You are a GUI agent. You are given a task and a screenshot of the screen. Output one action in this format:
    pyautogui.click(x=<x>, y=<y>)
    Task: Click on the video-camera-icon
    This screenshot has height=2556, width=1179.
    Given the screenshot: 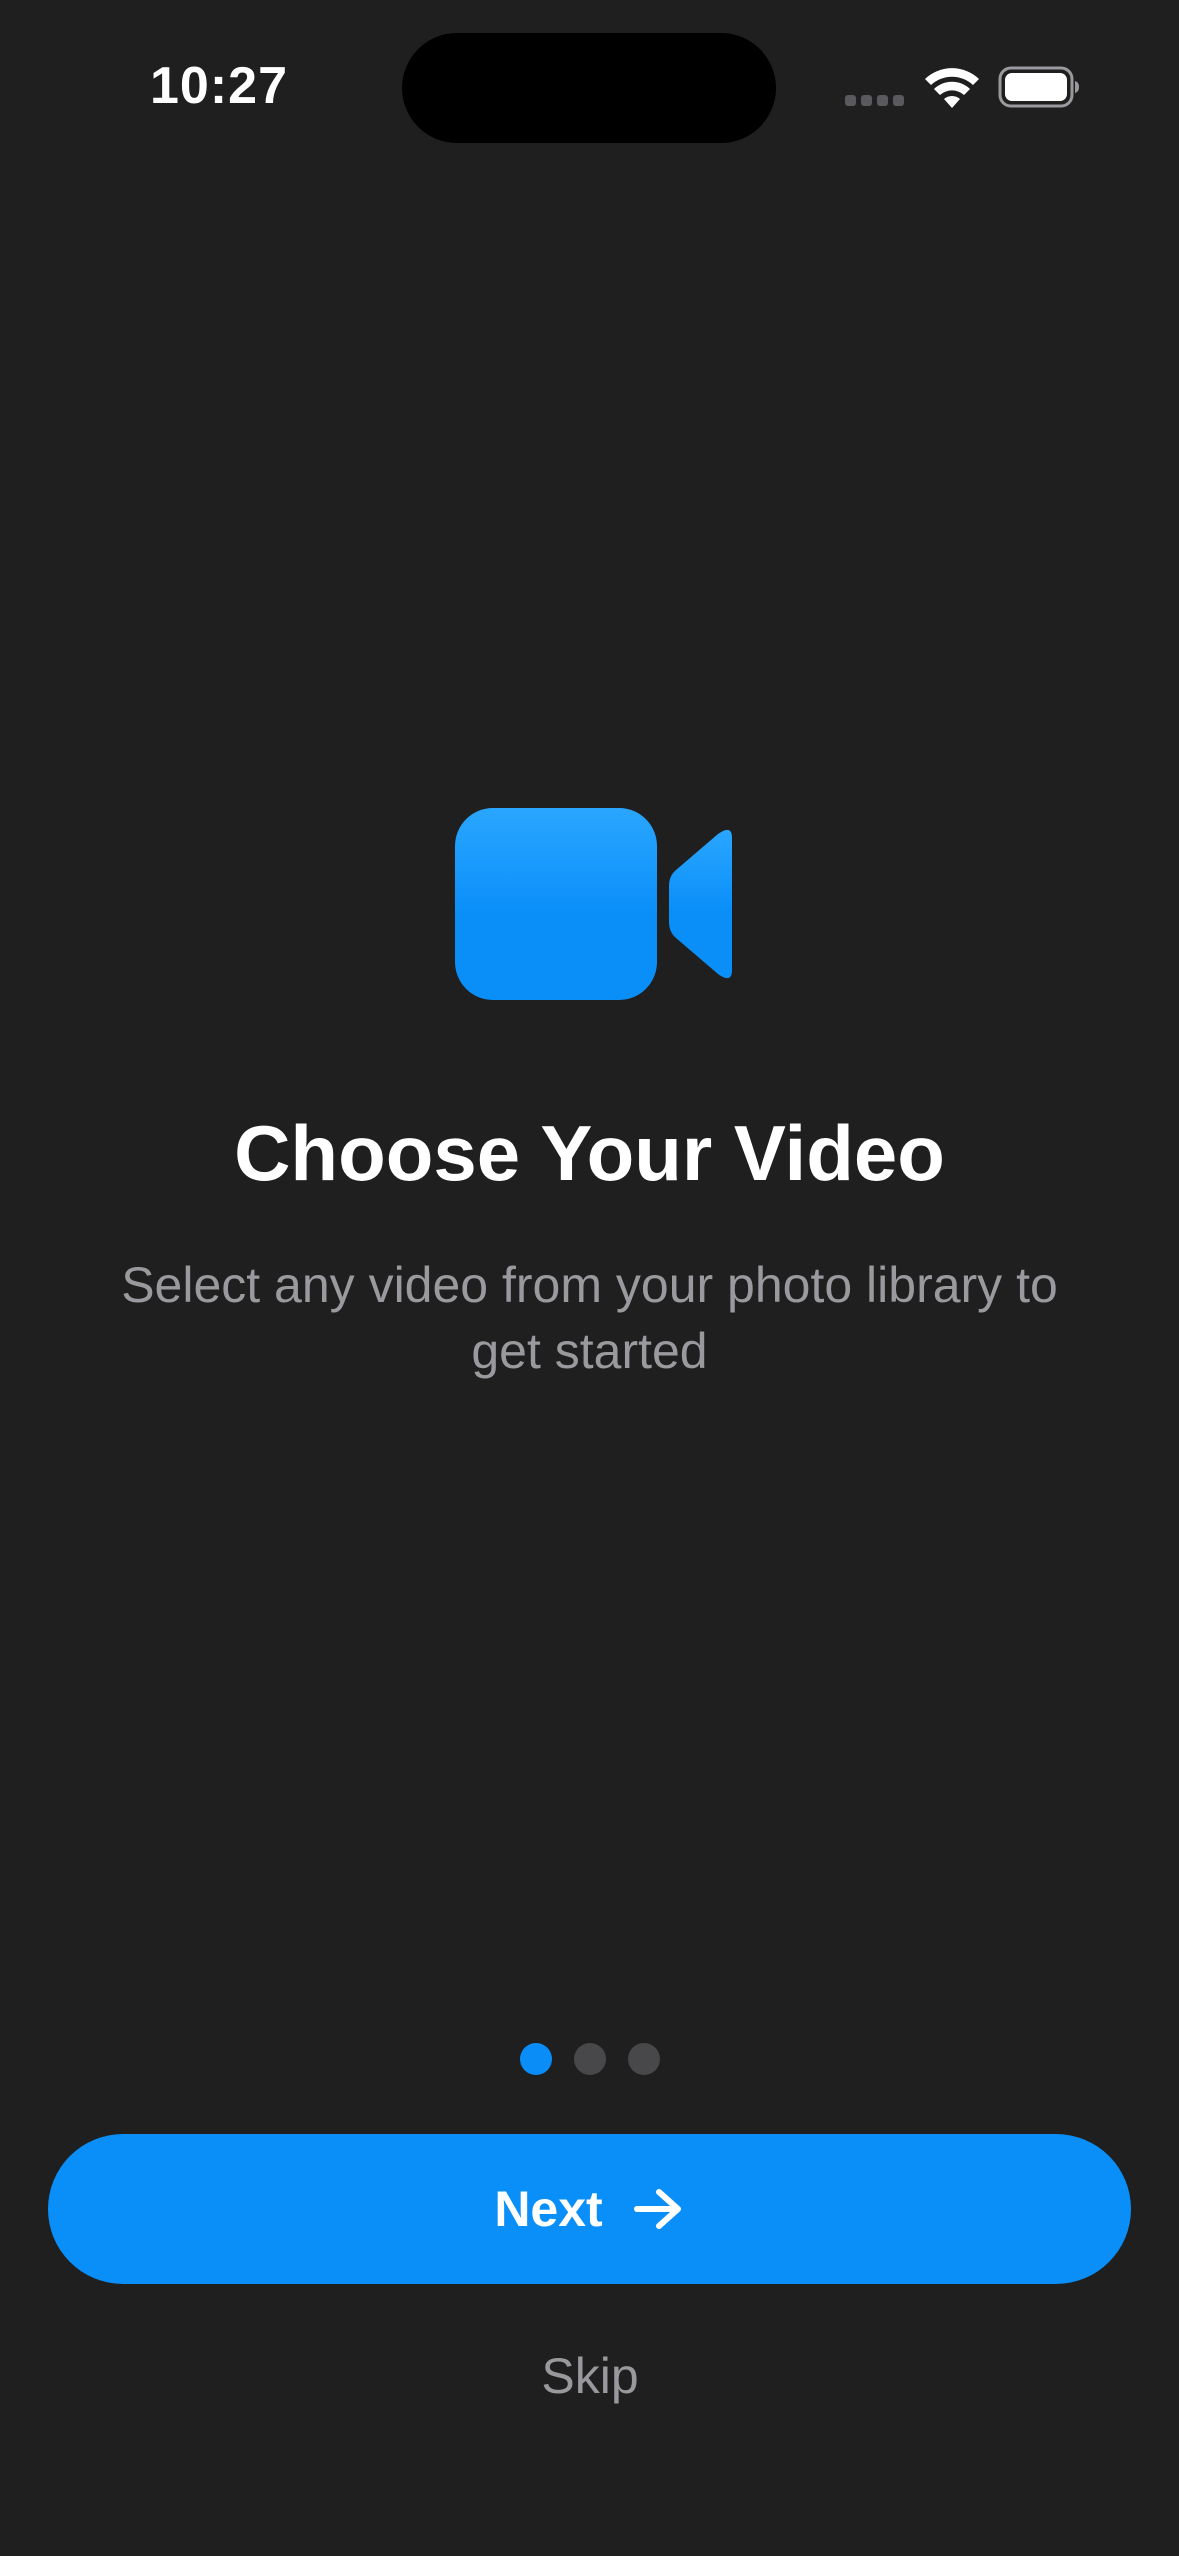 What is the action you would take?
    pyautogui.click(x=593, y=904)
    